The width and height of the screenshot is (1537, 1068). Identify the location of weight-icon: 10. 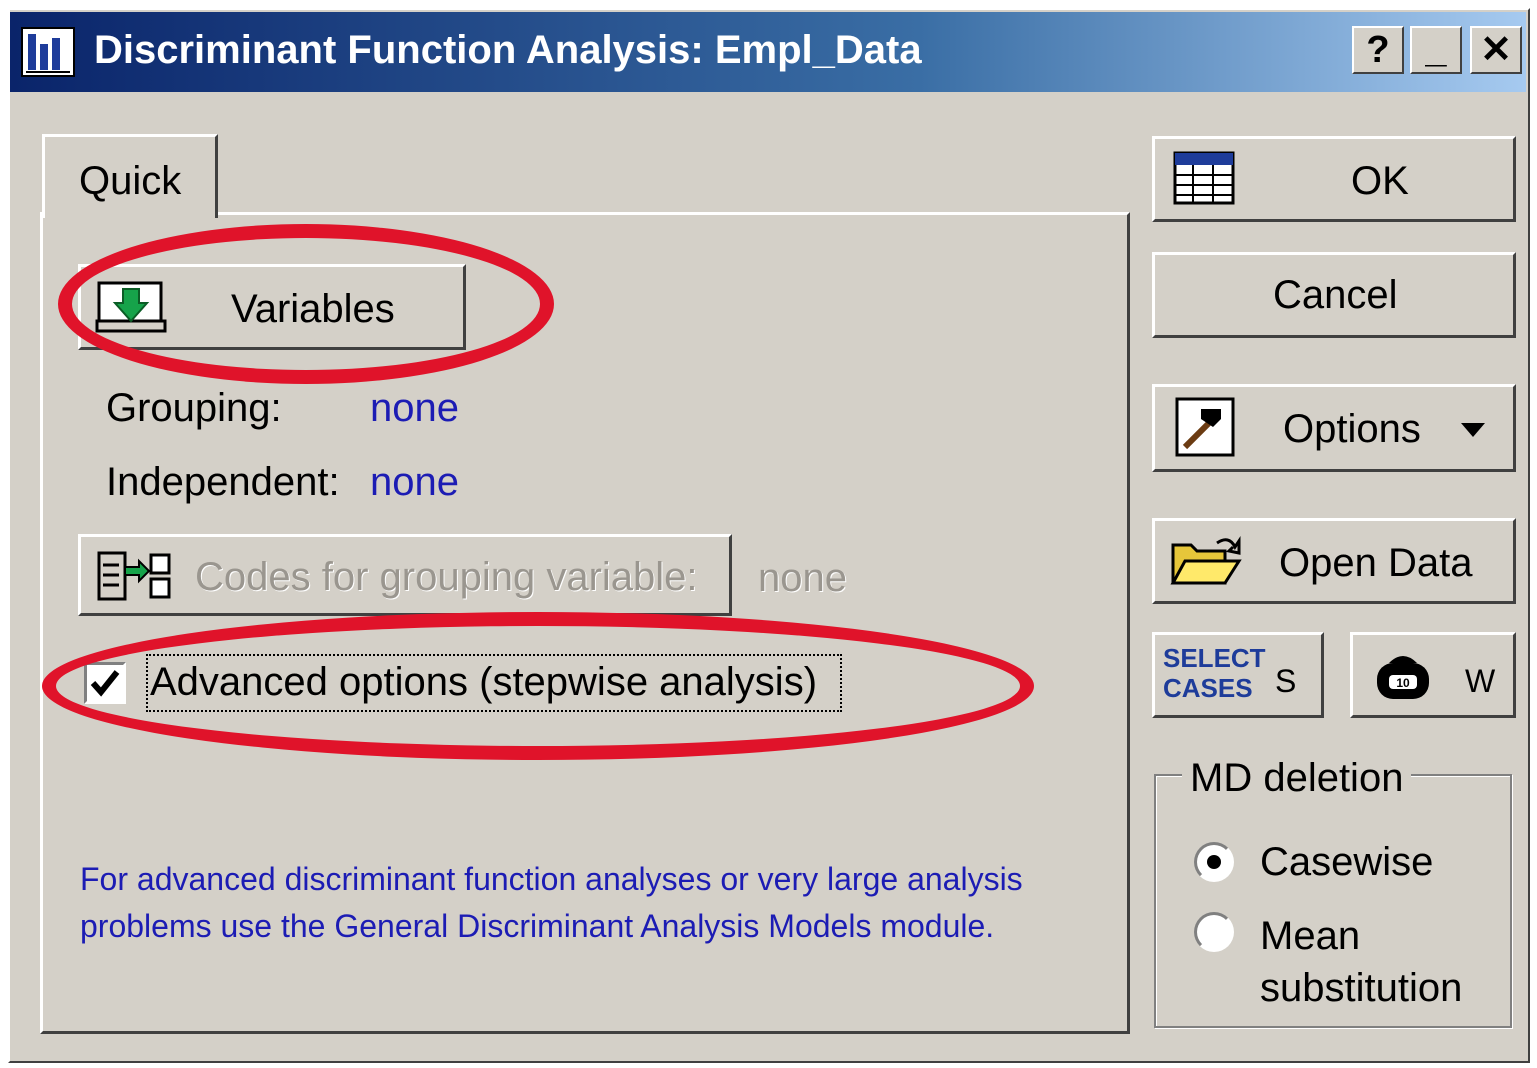
(1403, 677).